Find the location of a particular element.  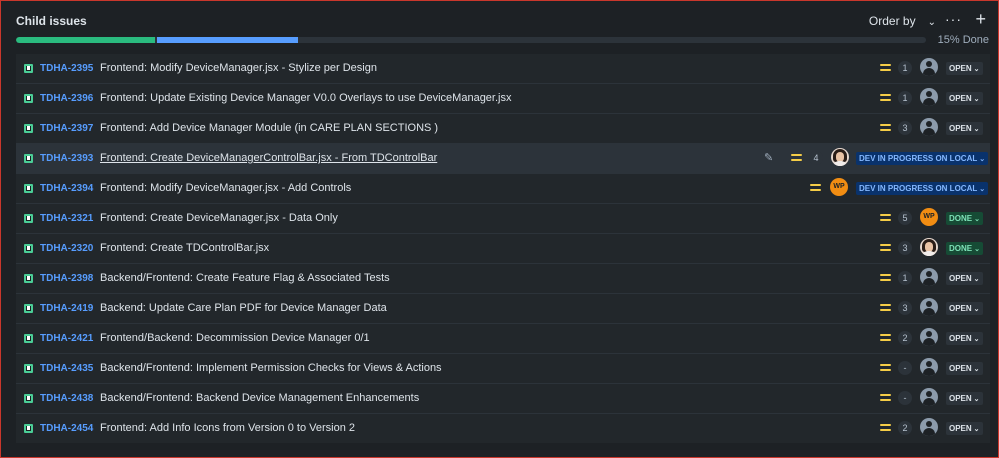

add-child-issue-icon: + is located at coordinates (980, 19).